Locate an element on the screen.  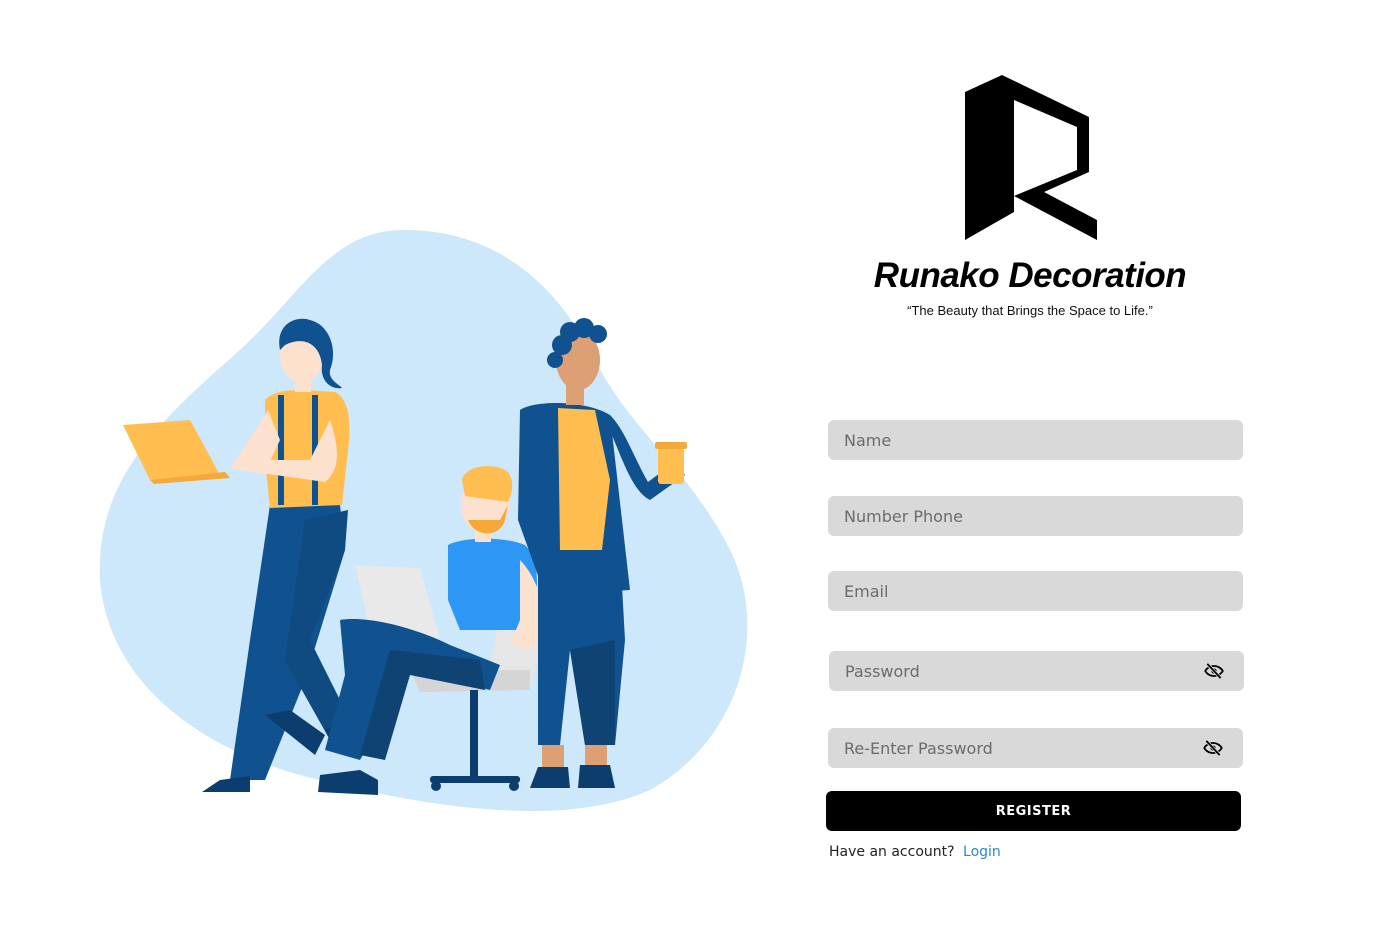
password-input is located at coordinates (1036, 671).